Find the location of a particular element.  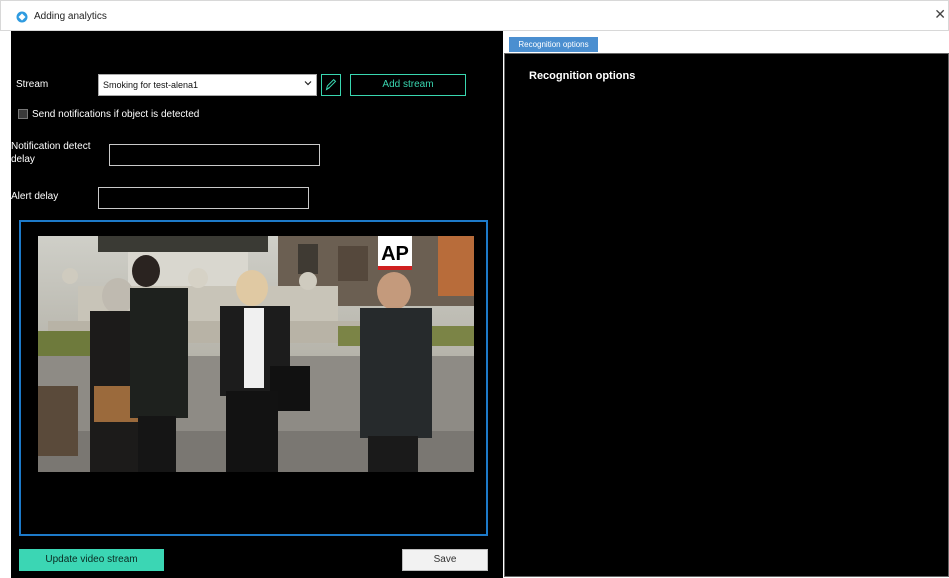

pencil-icon is located at coordinates (331, 84).